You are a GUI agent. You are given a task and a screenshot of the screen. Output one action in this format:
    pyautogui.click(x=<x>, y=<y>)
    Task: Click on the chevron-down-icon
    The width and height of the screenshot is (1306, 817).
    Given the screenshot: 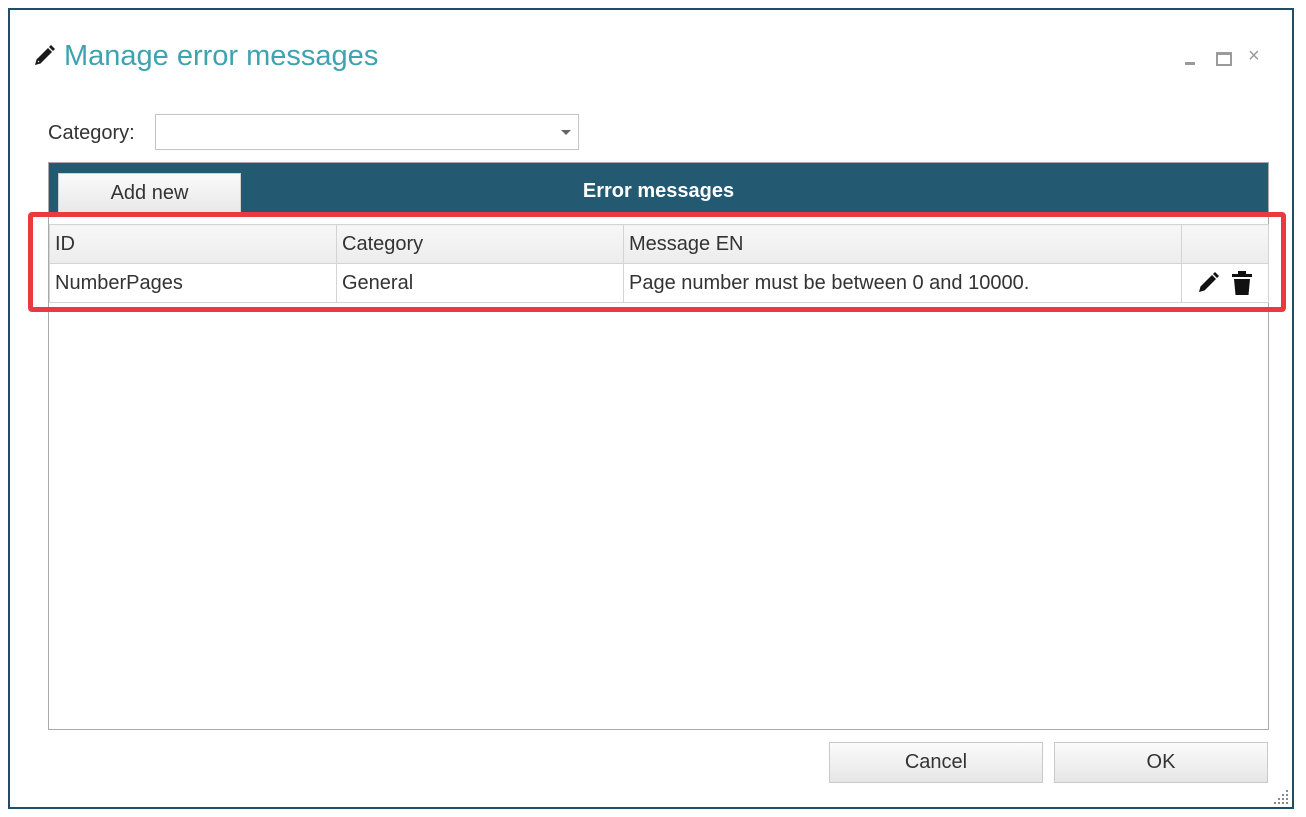 What is the action you would take?
    pyautogui.click(x=566, y=132)
    